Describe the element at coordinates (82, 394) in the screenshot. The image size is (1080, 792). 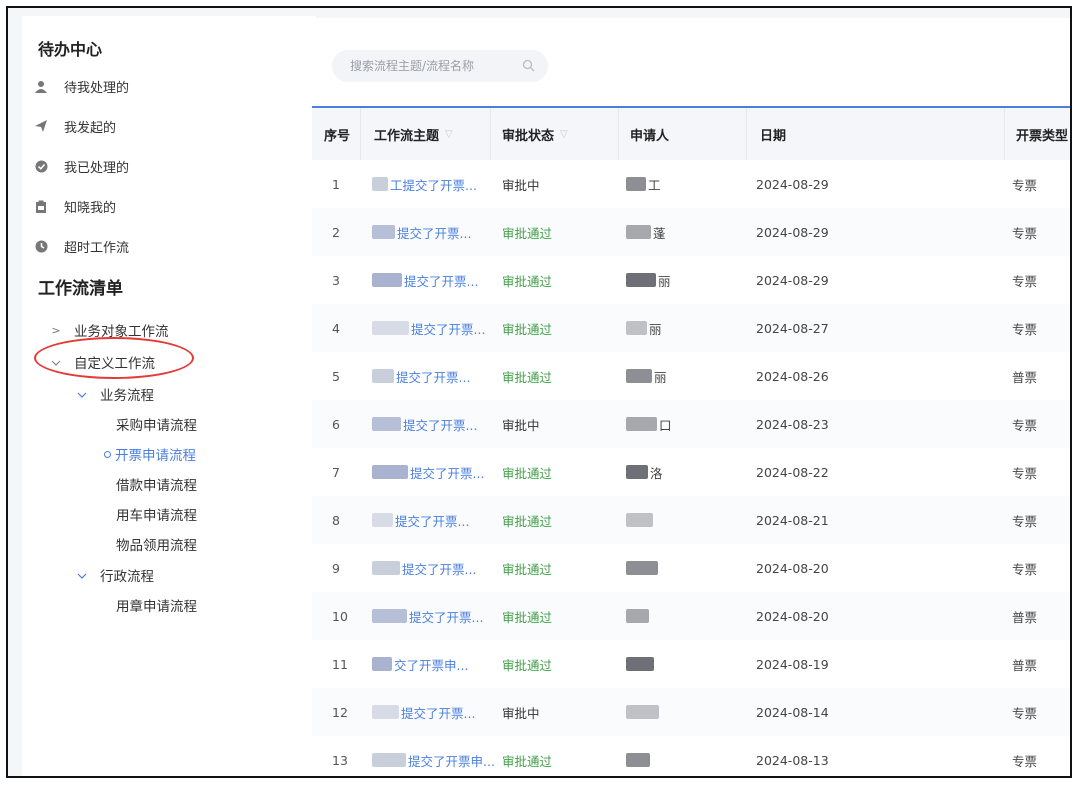
I see `chevron-down-icon` at that location.